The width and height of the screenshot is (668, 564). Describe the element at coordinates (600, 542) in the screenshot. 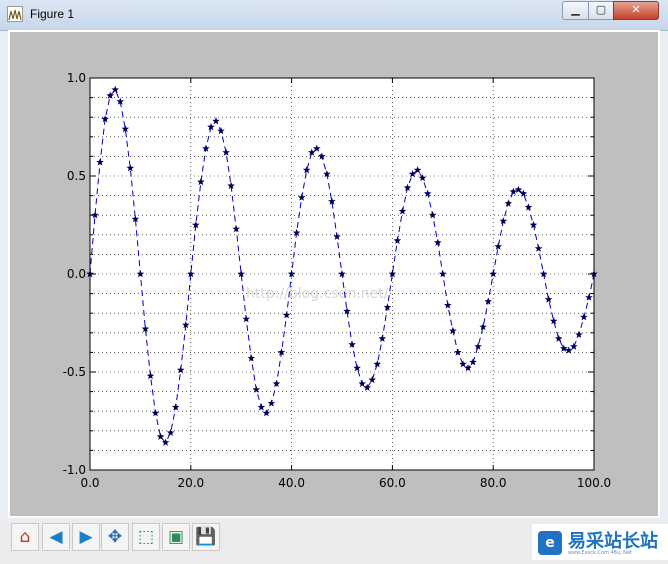

I see `brand-logo: e 易采站长站 www.Easck.Com 48u, Net` at that location.